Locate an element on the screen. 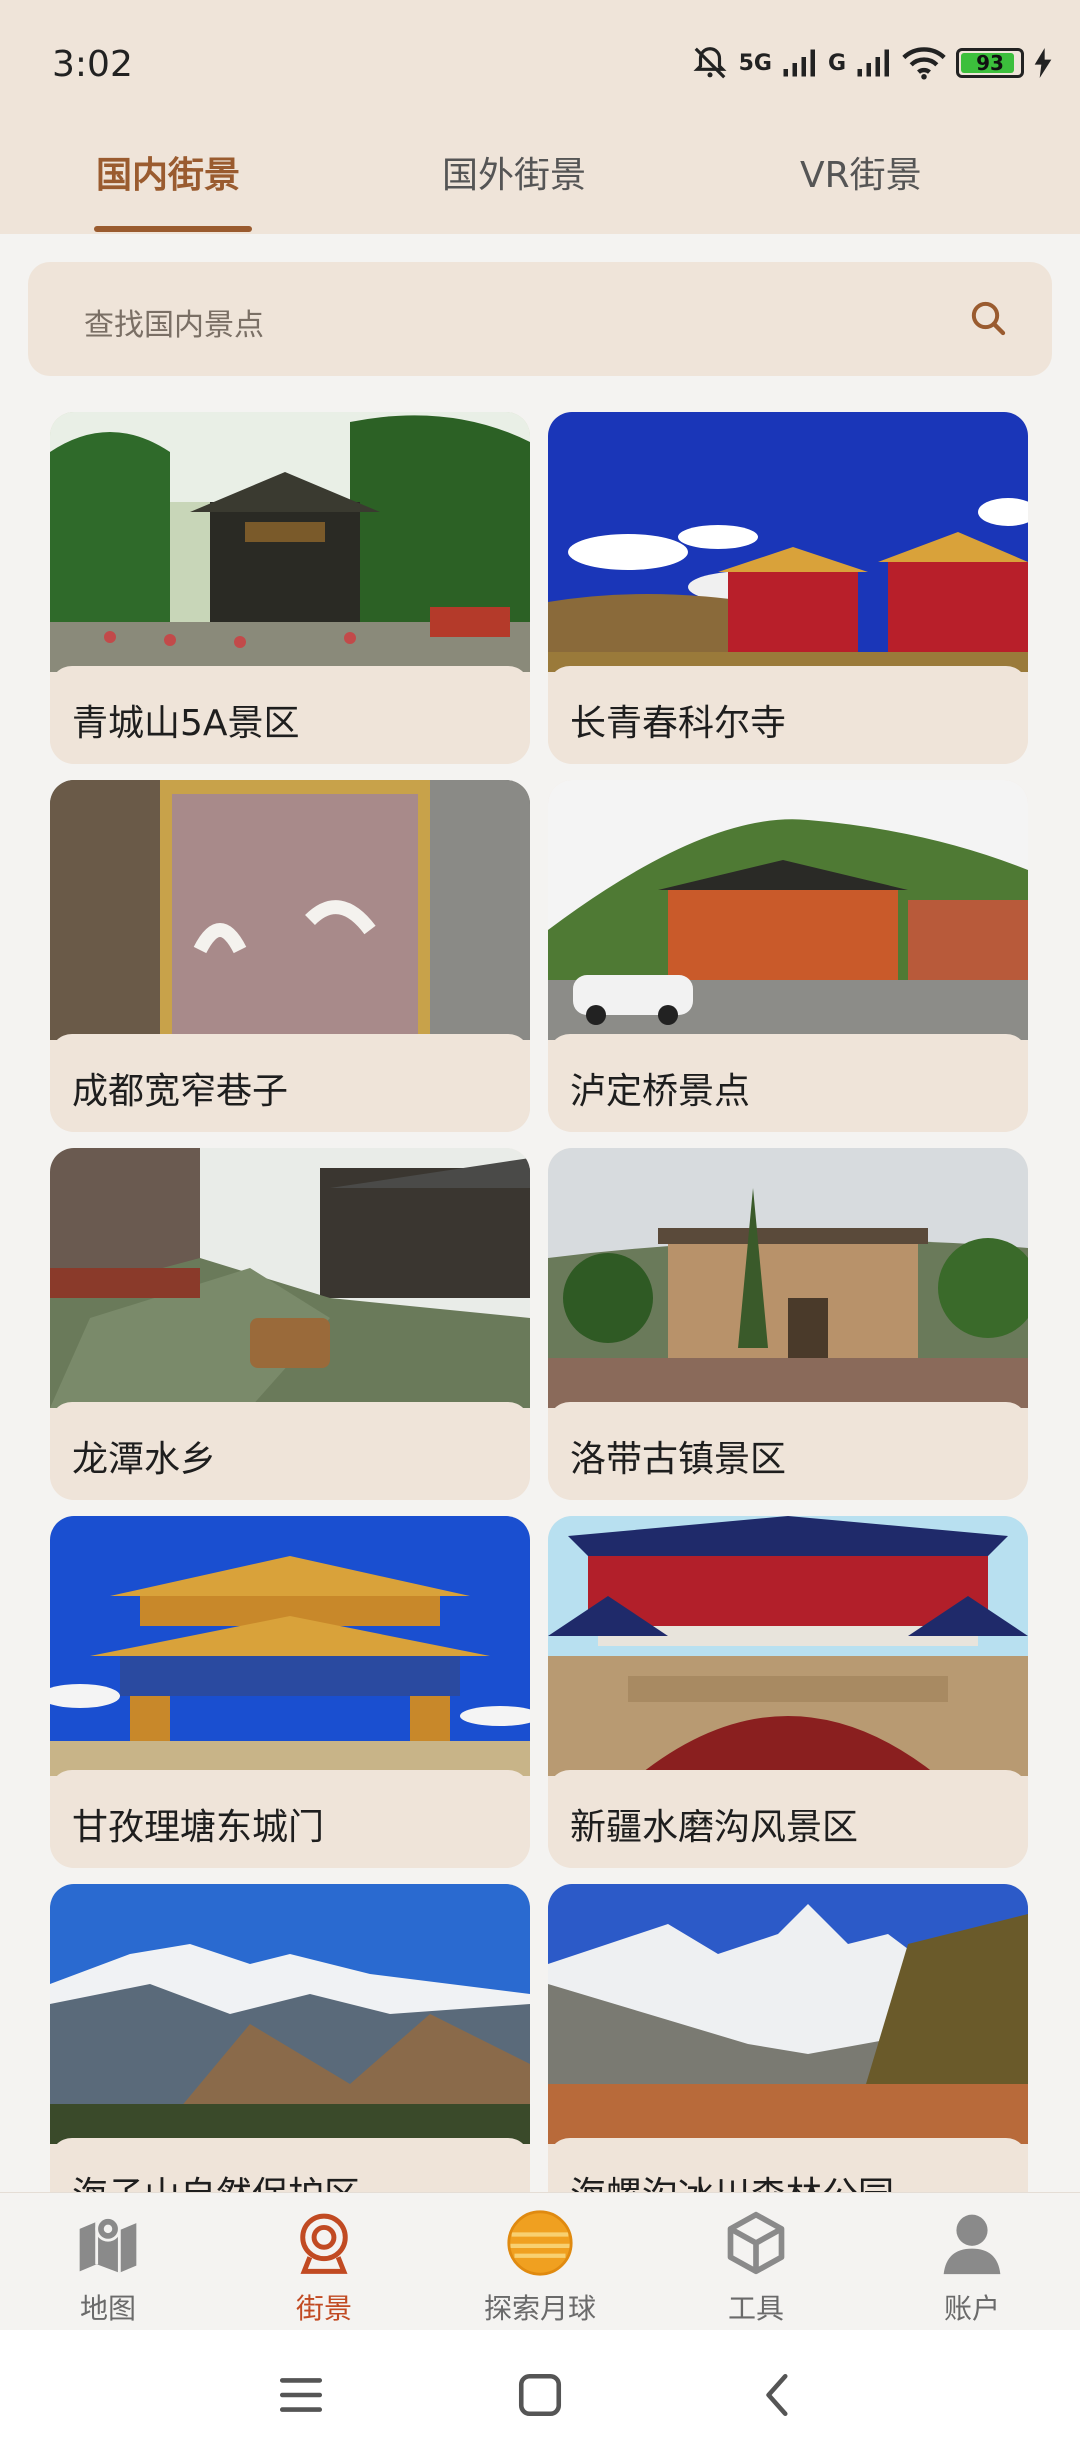 This screenshot has width=1080, height=2460. scenic-card-title: 长青春科尔寺 is located at coordinates (678, 723).